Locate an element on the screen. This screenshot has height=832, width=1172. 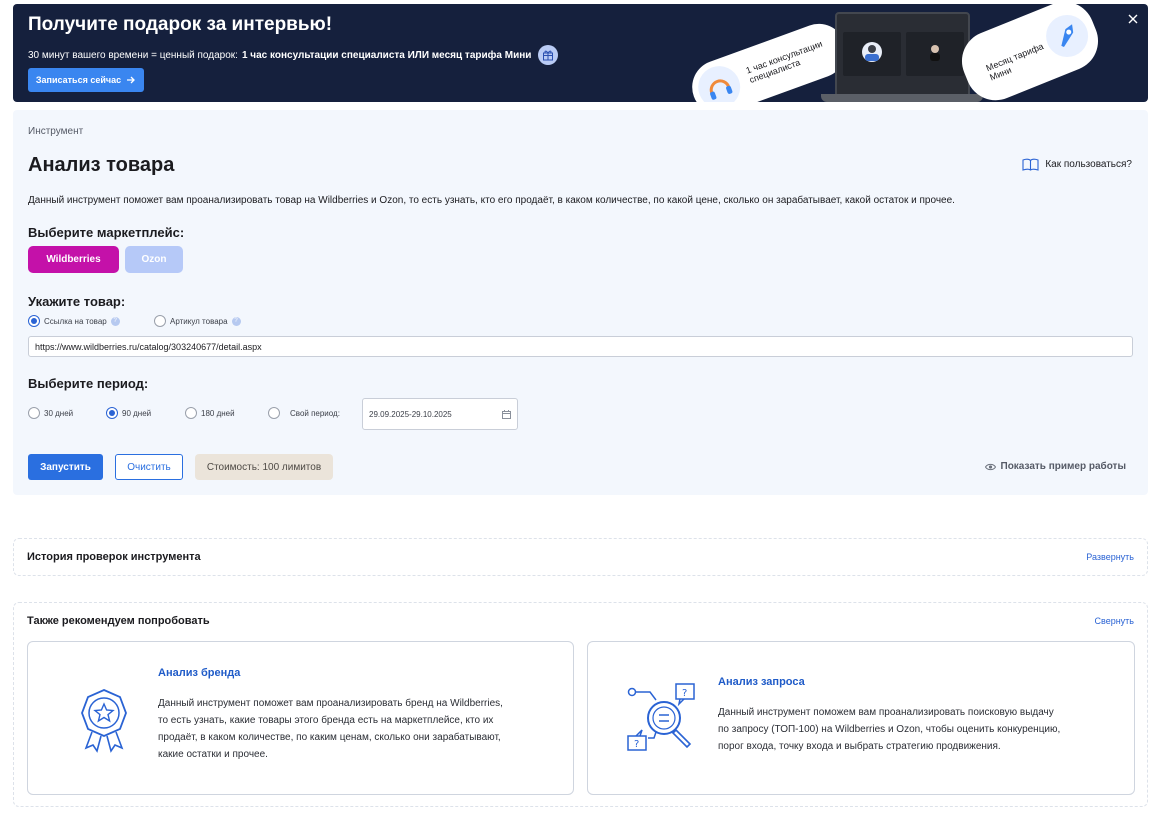
expand-history-link: Развернуть is located at coordinates (1110, 557).